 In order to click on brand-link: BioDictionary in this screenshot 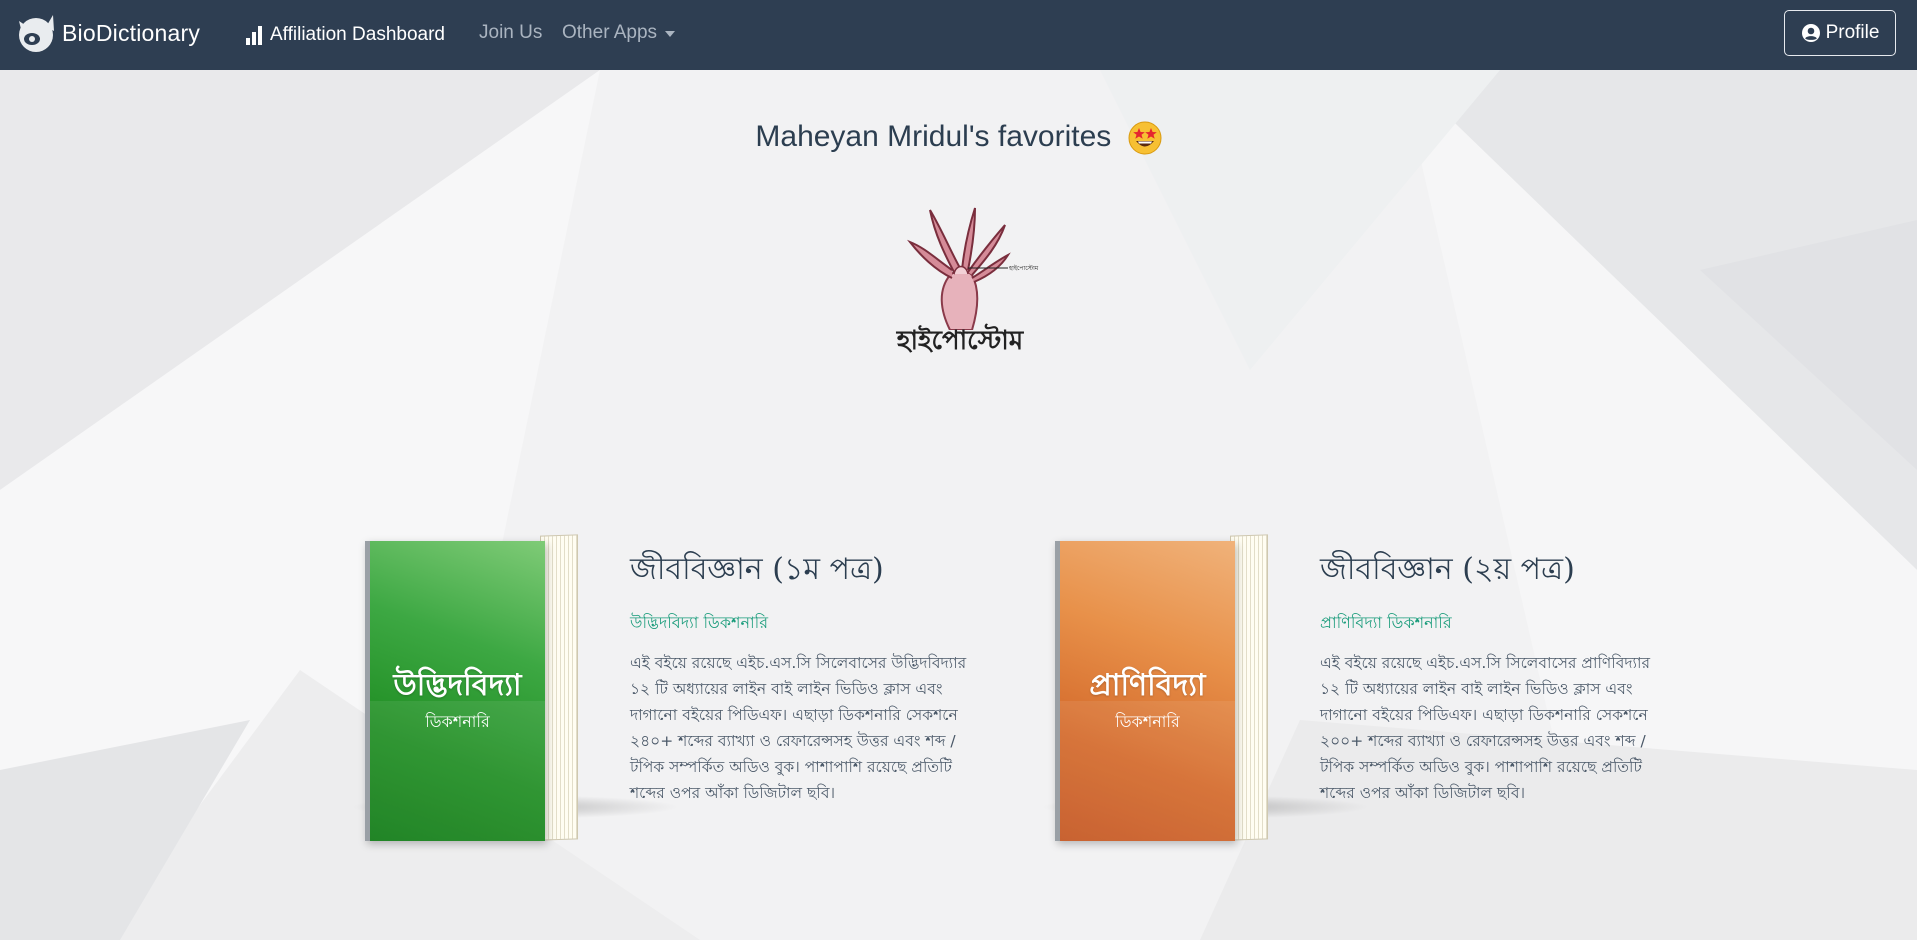, I will do `click(108, 33)`.